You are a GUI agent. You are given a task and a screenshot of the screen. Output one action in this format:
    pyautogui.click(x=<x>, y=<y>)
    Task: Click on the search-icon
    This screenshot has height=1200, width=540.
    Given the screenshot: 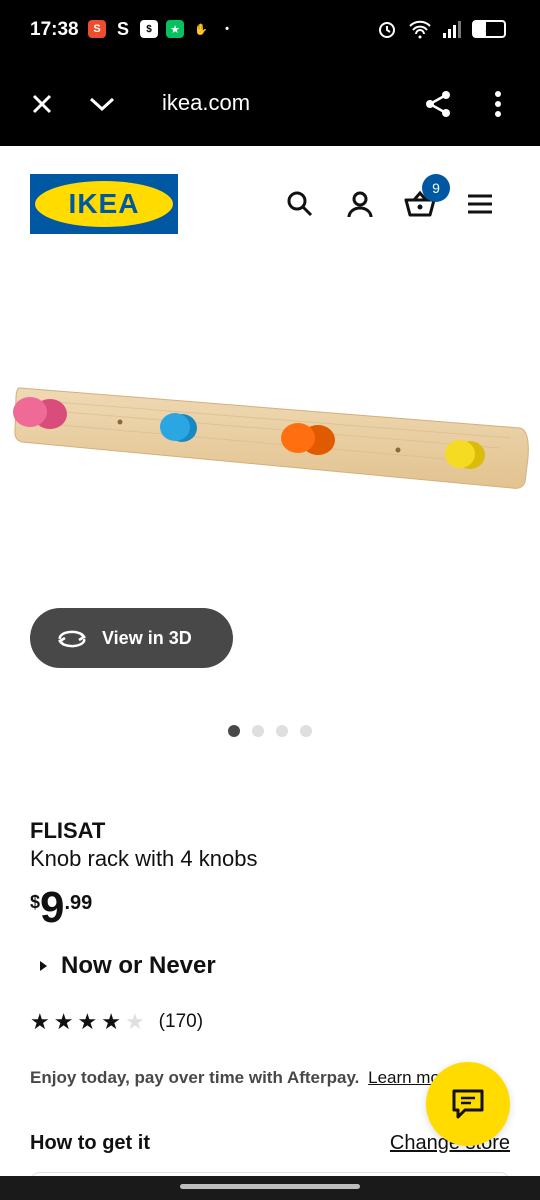 What is the action you would take?
    pyautogui.click(x=300, y=204)
    